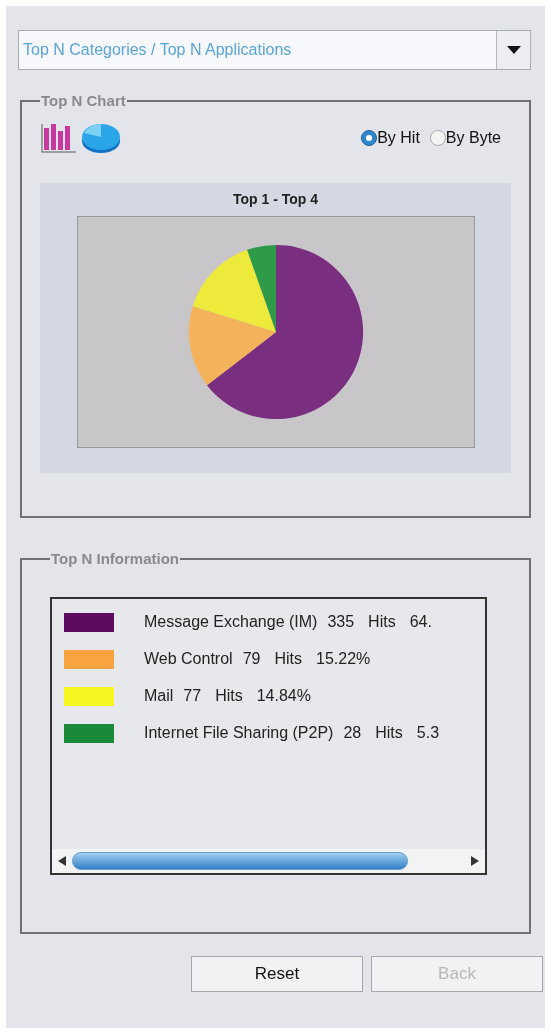 This screenshot has width=551, height=1034. Describe the element at coordinates (283, 696) in the screenshot. I see `hit-percent: 14.84%` at that location.